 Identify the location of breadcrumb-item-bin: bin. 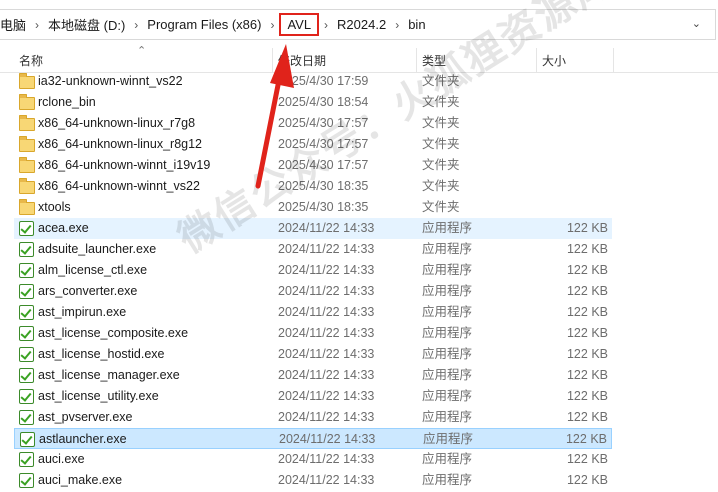
(416, 24).